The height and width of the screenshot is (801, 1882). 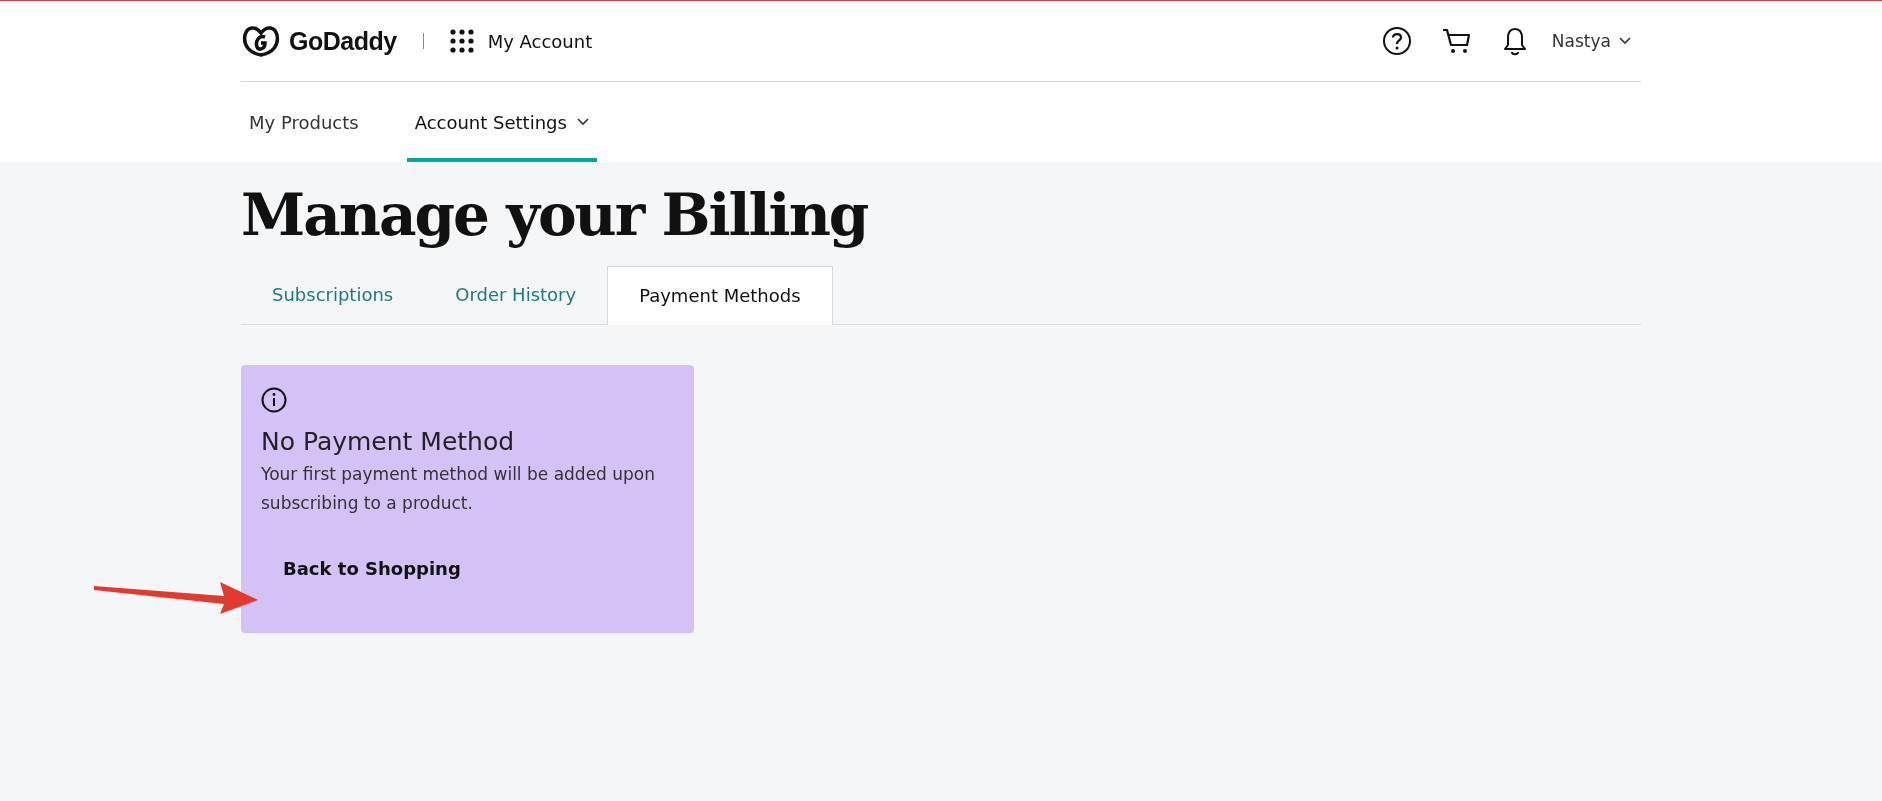 I want to click on chevron-down-icon, so click(x=1625, y=41).